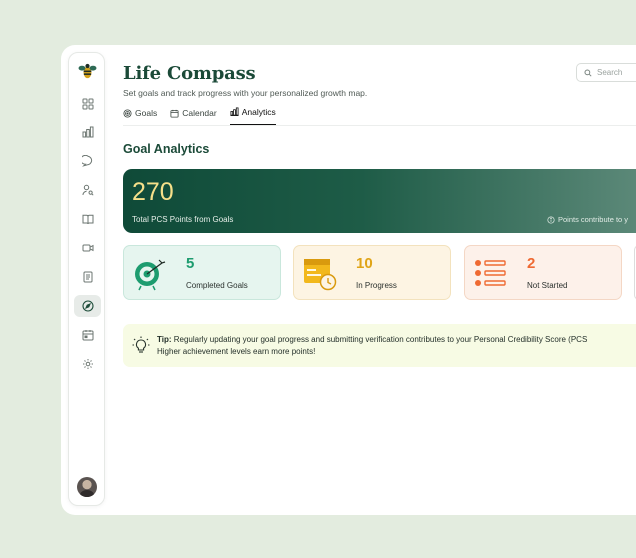 This screenshot has height=558, width=636. Describe the element at coordinates (166, 149) in the screenshot. I see `section-title: Goal Analytics` at that location.